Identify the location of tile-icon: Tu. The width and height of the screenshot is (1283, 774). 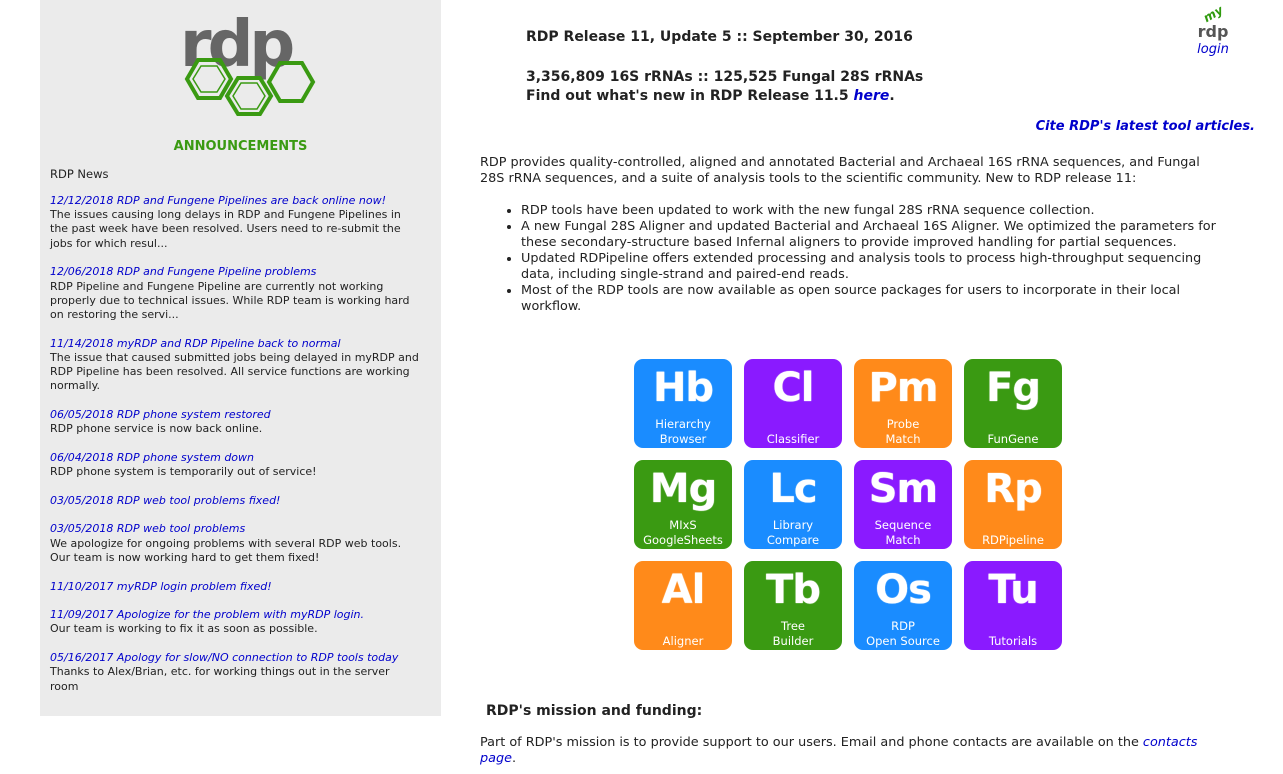
(1013, 590).